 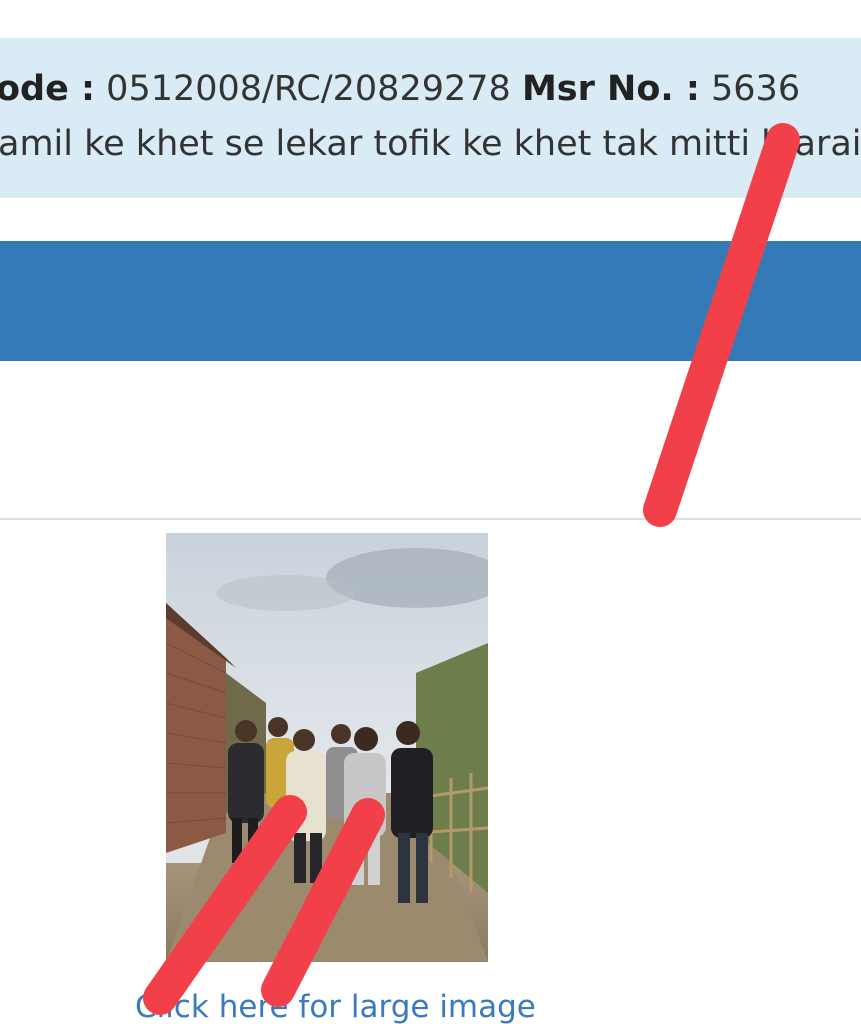 I want to click on section-header-bar, so click(x=430, y=301).